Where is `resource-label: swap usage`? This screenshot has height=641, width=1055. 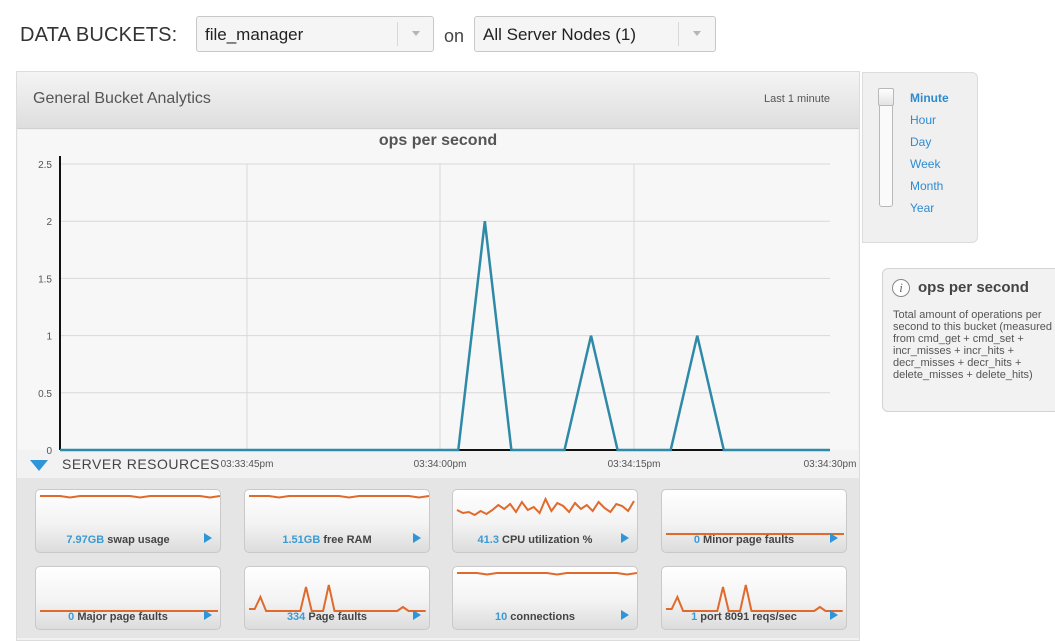
resource-label: swap usage is located at coordinates (136, 540).